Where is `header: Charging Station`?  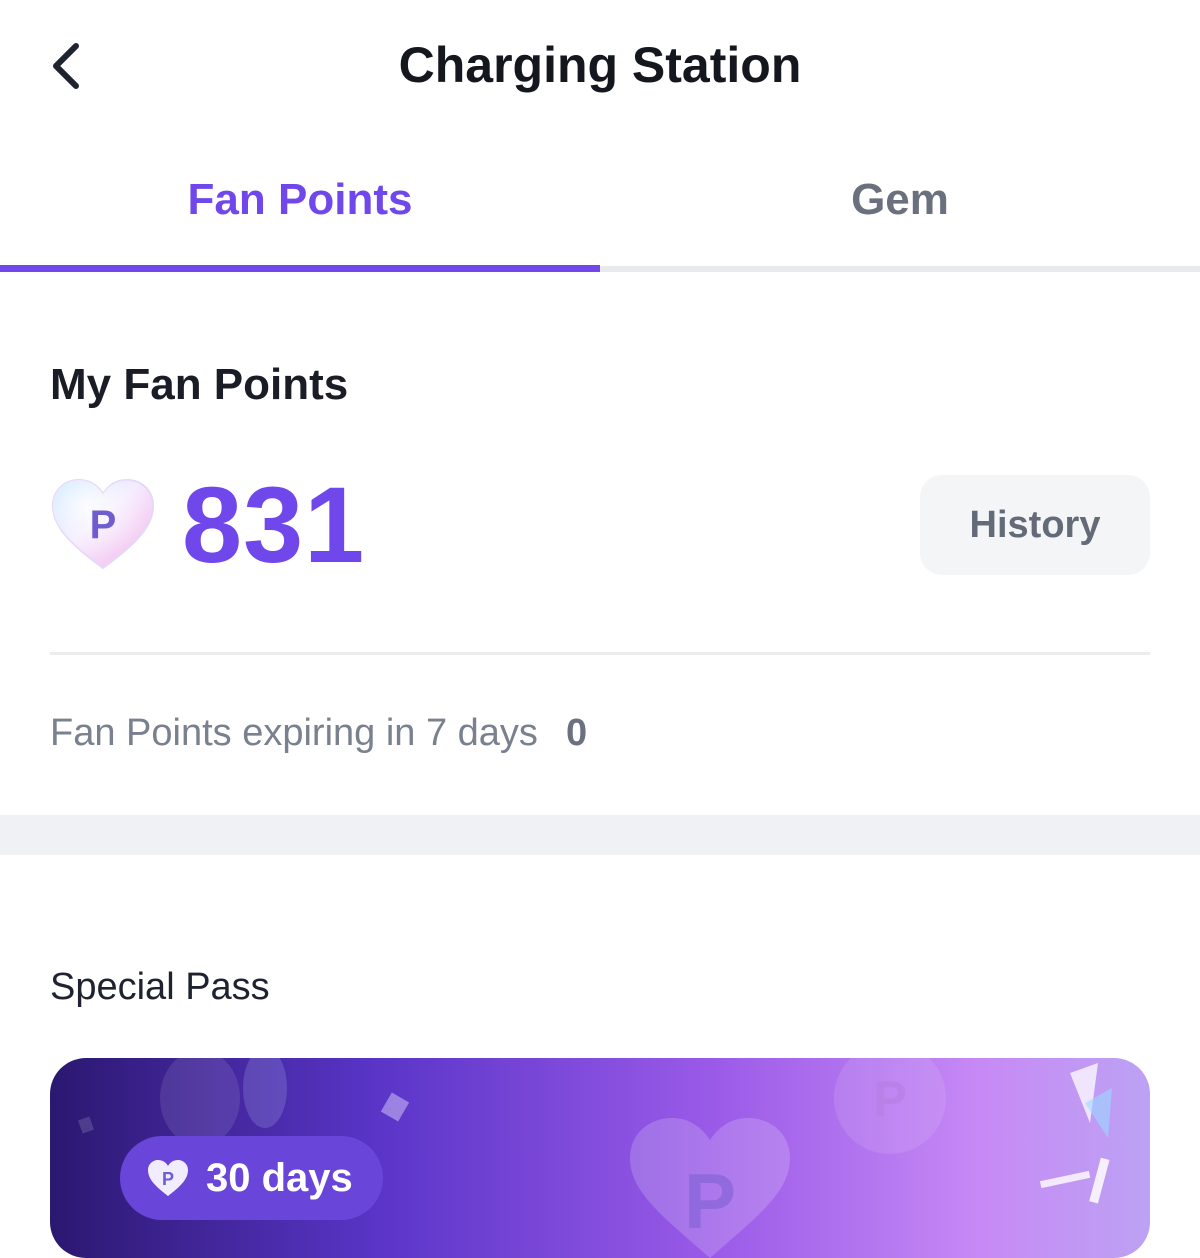
header: Charging Station is located at coordinates (600, 67).